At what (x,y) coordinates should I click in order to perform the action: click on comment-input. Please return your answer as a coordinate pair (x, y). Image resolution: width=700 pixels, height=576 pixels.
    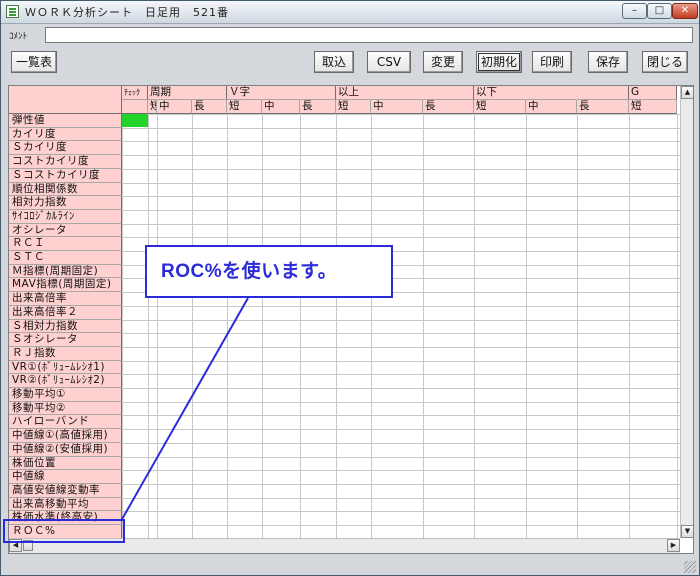
    Looking at the image, I should click on (369, 35).